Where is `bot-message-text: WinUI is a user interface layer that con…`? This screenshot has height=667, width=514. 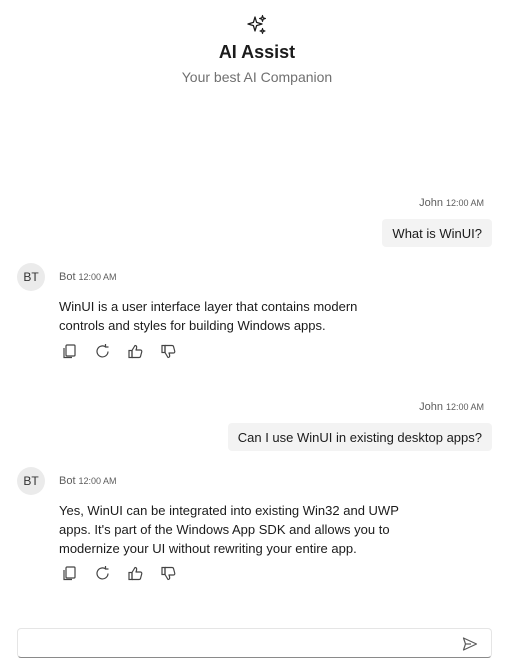
bot-message-text: WinUI is a user interface layer that con… is located at coordinates (208, 316).